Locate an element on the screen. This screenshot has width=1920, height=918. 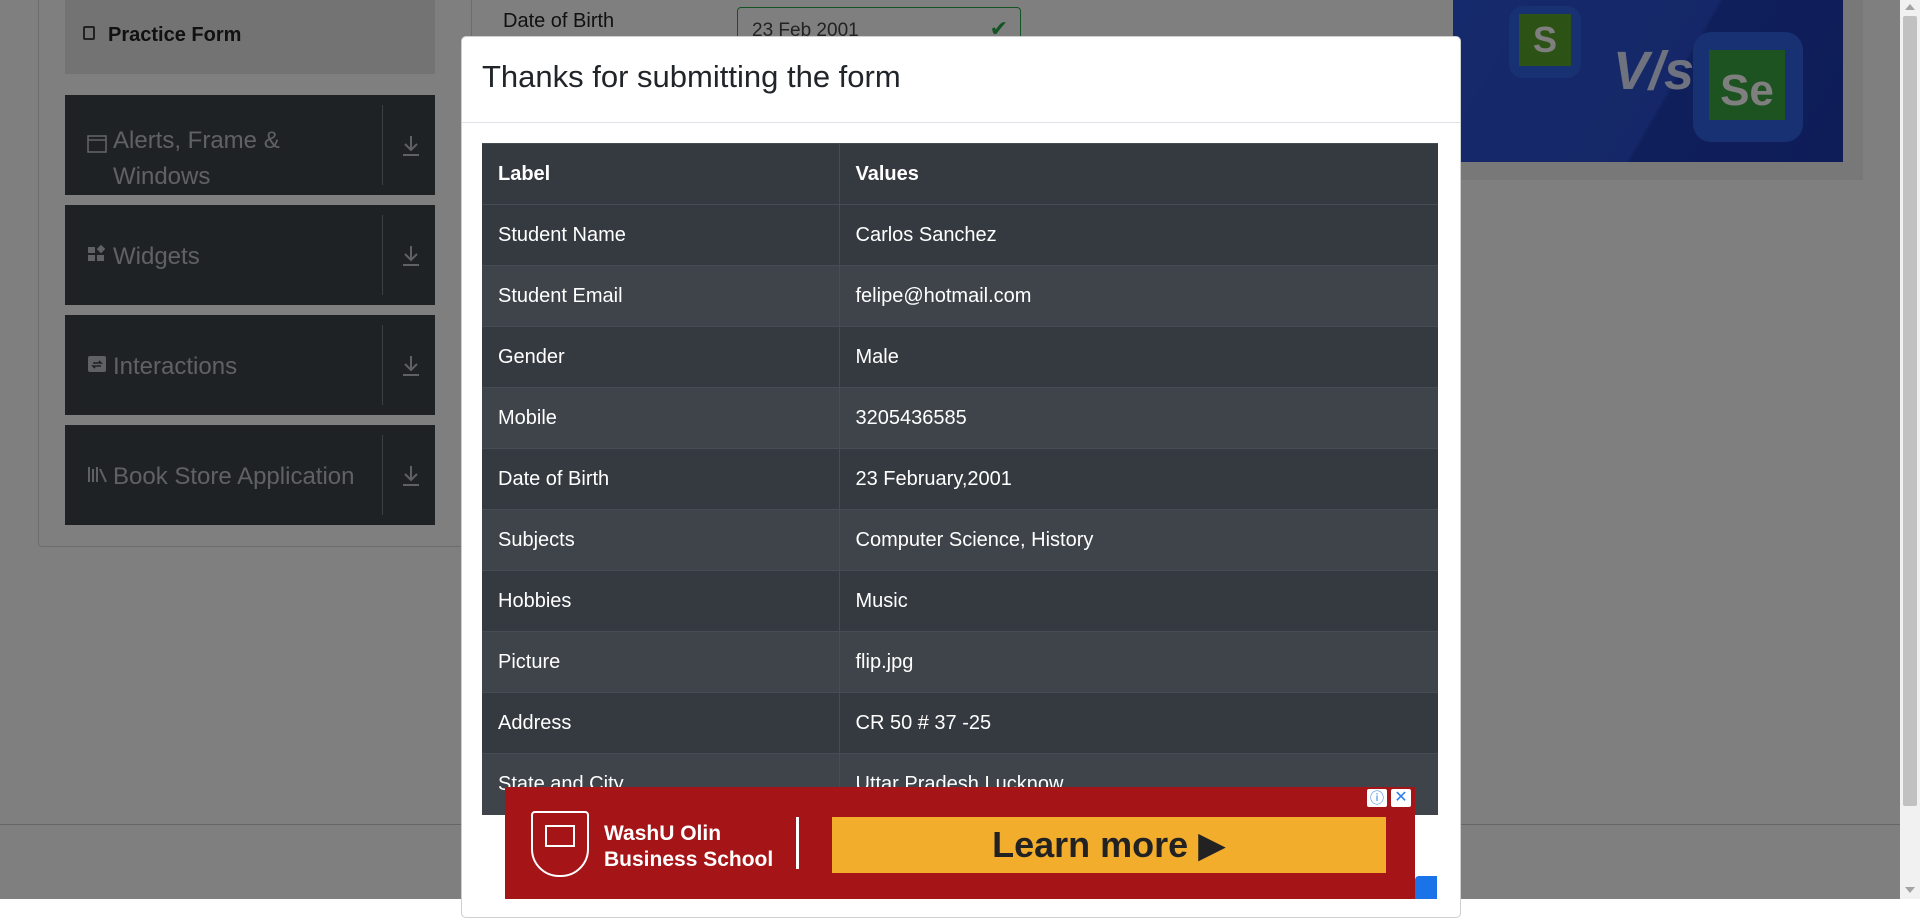
table-row: Mobile 3205436585 is located at coordinates (960, 418).